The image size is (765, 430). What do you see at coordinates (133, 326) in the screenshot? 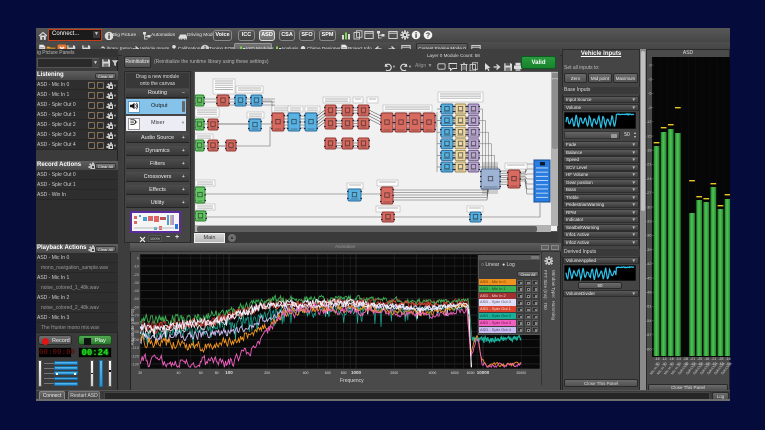
I see `svg-text: Amplitude (dB FS)` at bounding box center [133, 326].